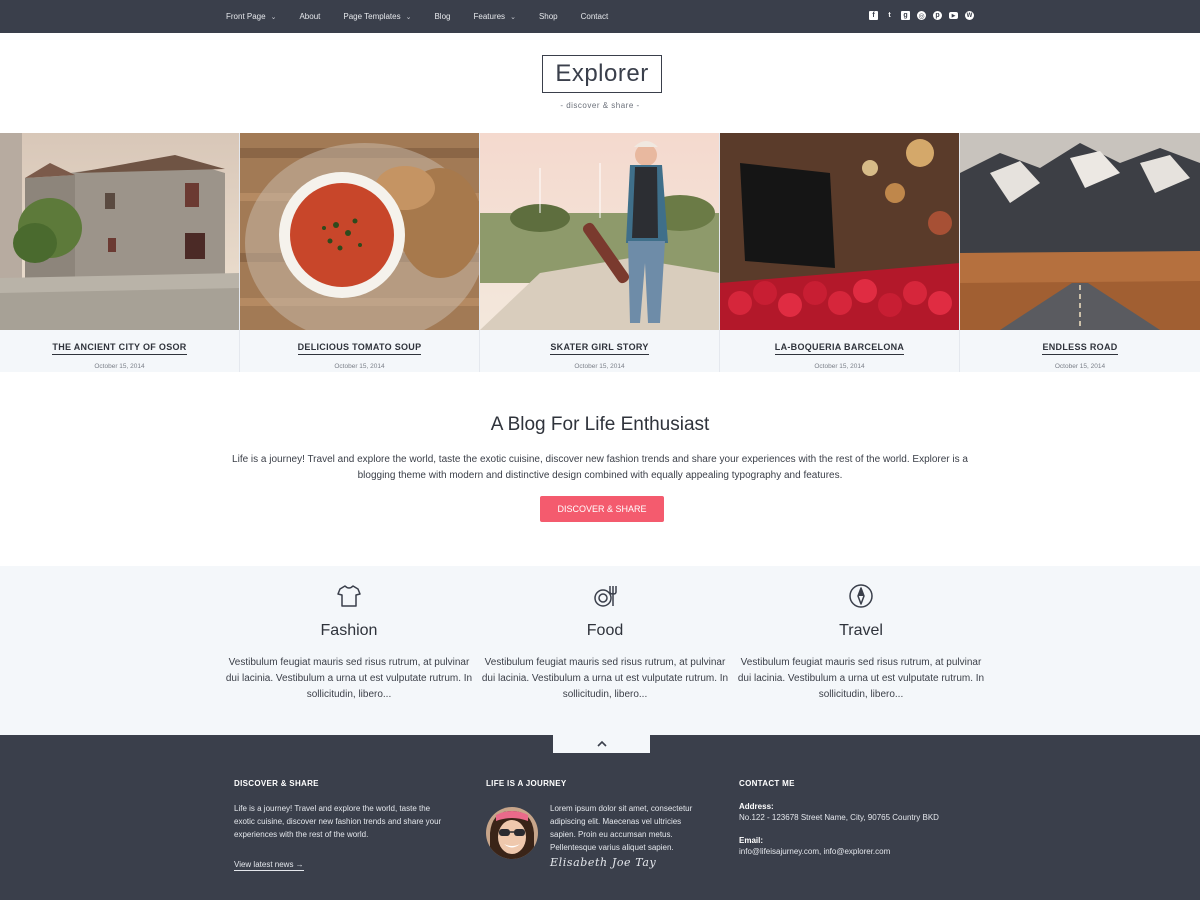 The width and height of the screenshot is (1200, 900). I want to click on post-thumbnail-skater-girl, so click(599, 231).